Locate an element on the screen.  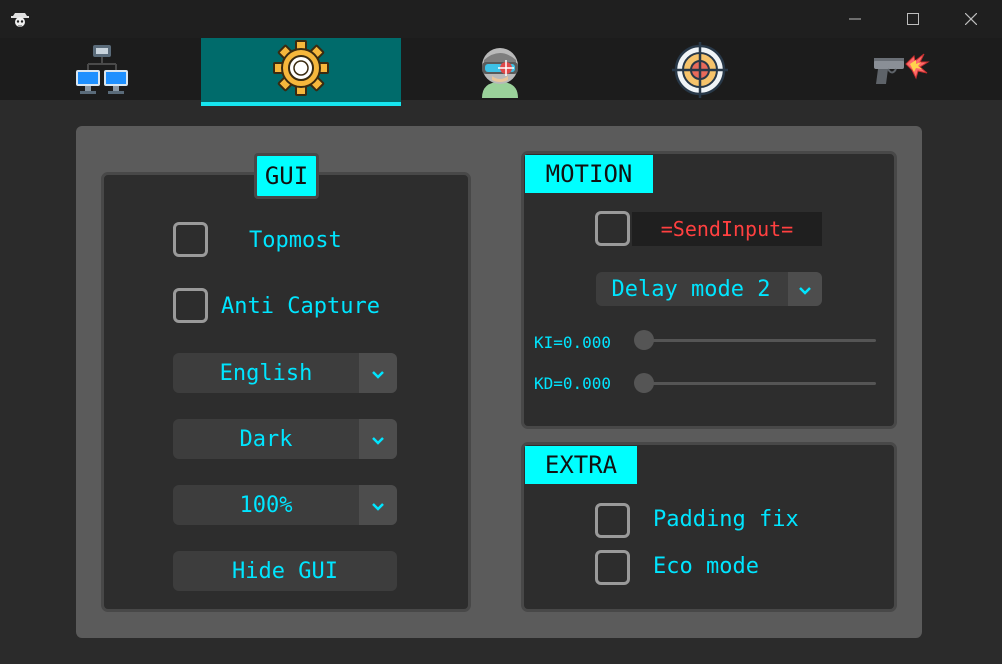
eco-mode-checkbox is located at coordinates (612, 567).